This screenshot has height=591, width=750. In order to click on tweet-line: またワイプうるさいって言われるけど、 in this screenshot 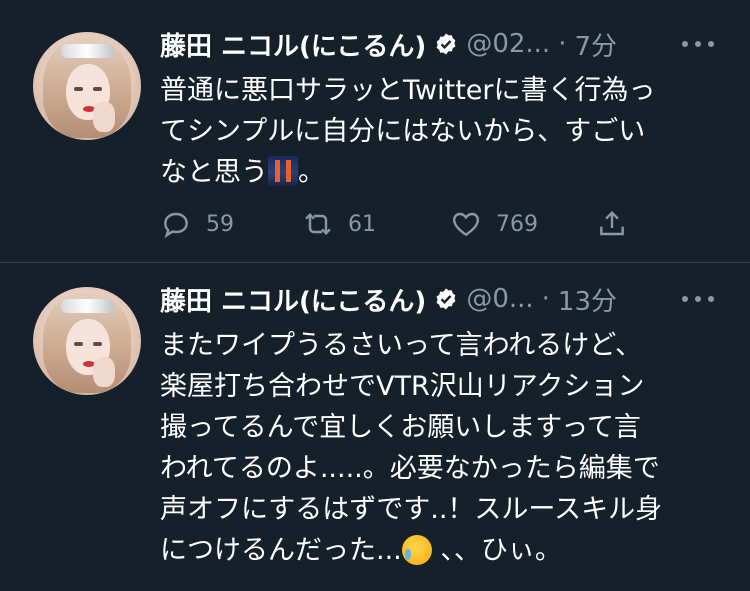, I will do `click(401, 345)`.